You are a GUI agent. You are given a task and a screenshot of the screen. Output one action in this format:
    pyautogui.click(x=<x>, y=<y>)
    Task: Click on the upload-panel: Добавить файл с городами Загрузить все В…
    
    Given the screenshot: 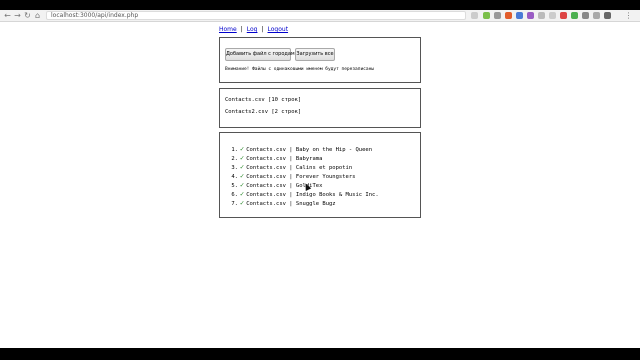 What is the action you would take?
    pyautogui.click(x=320, y=60)
    